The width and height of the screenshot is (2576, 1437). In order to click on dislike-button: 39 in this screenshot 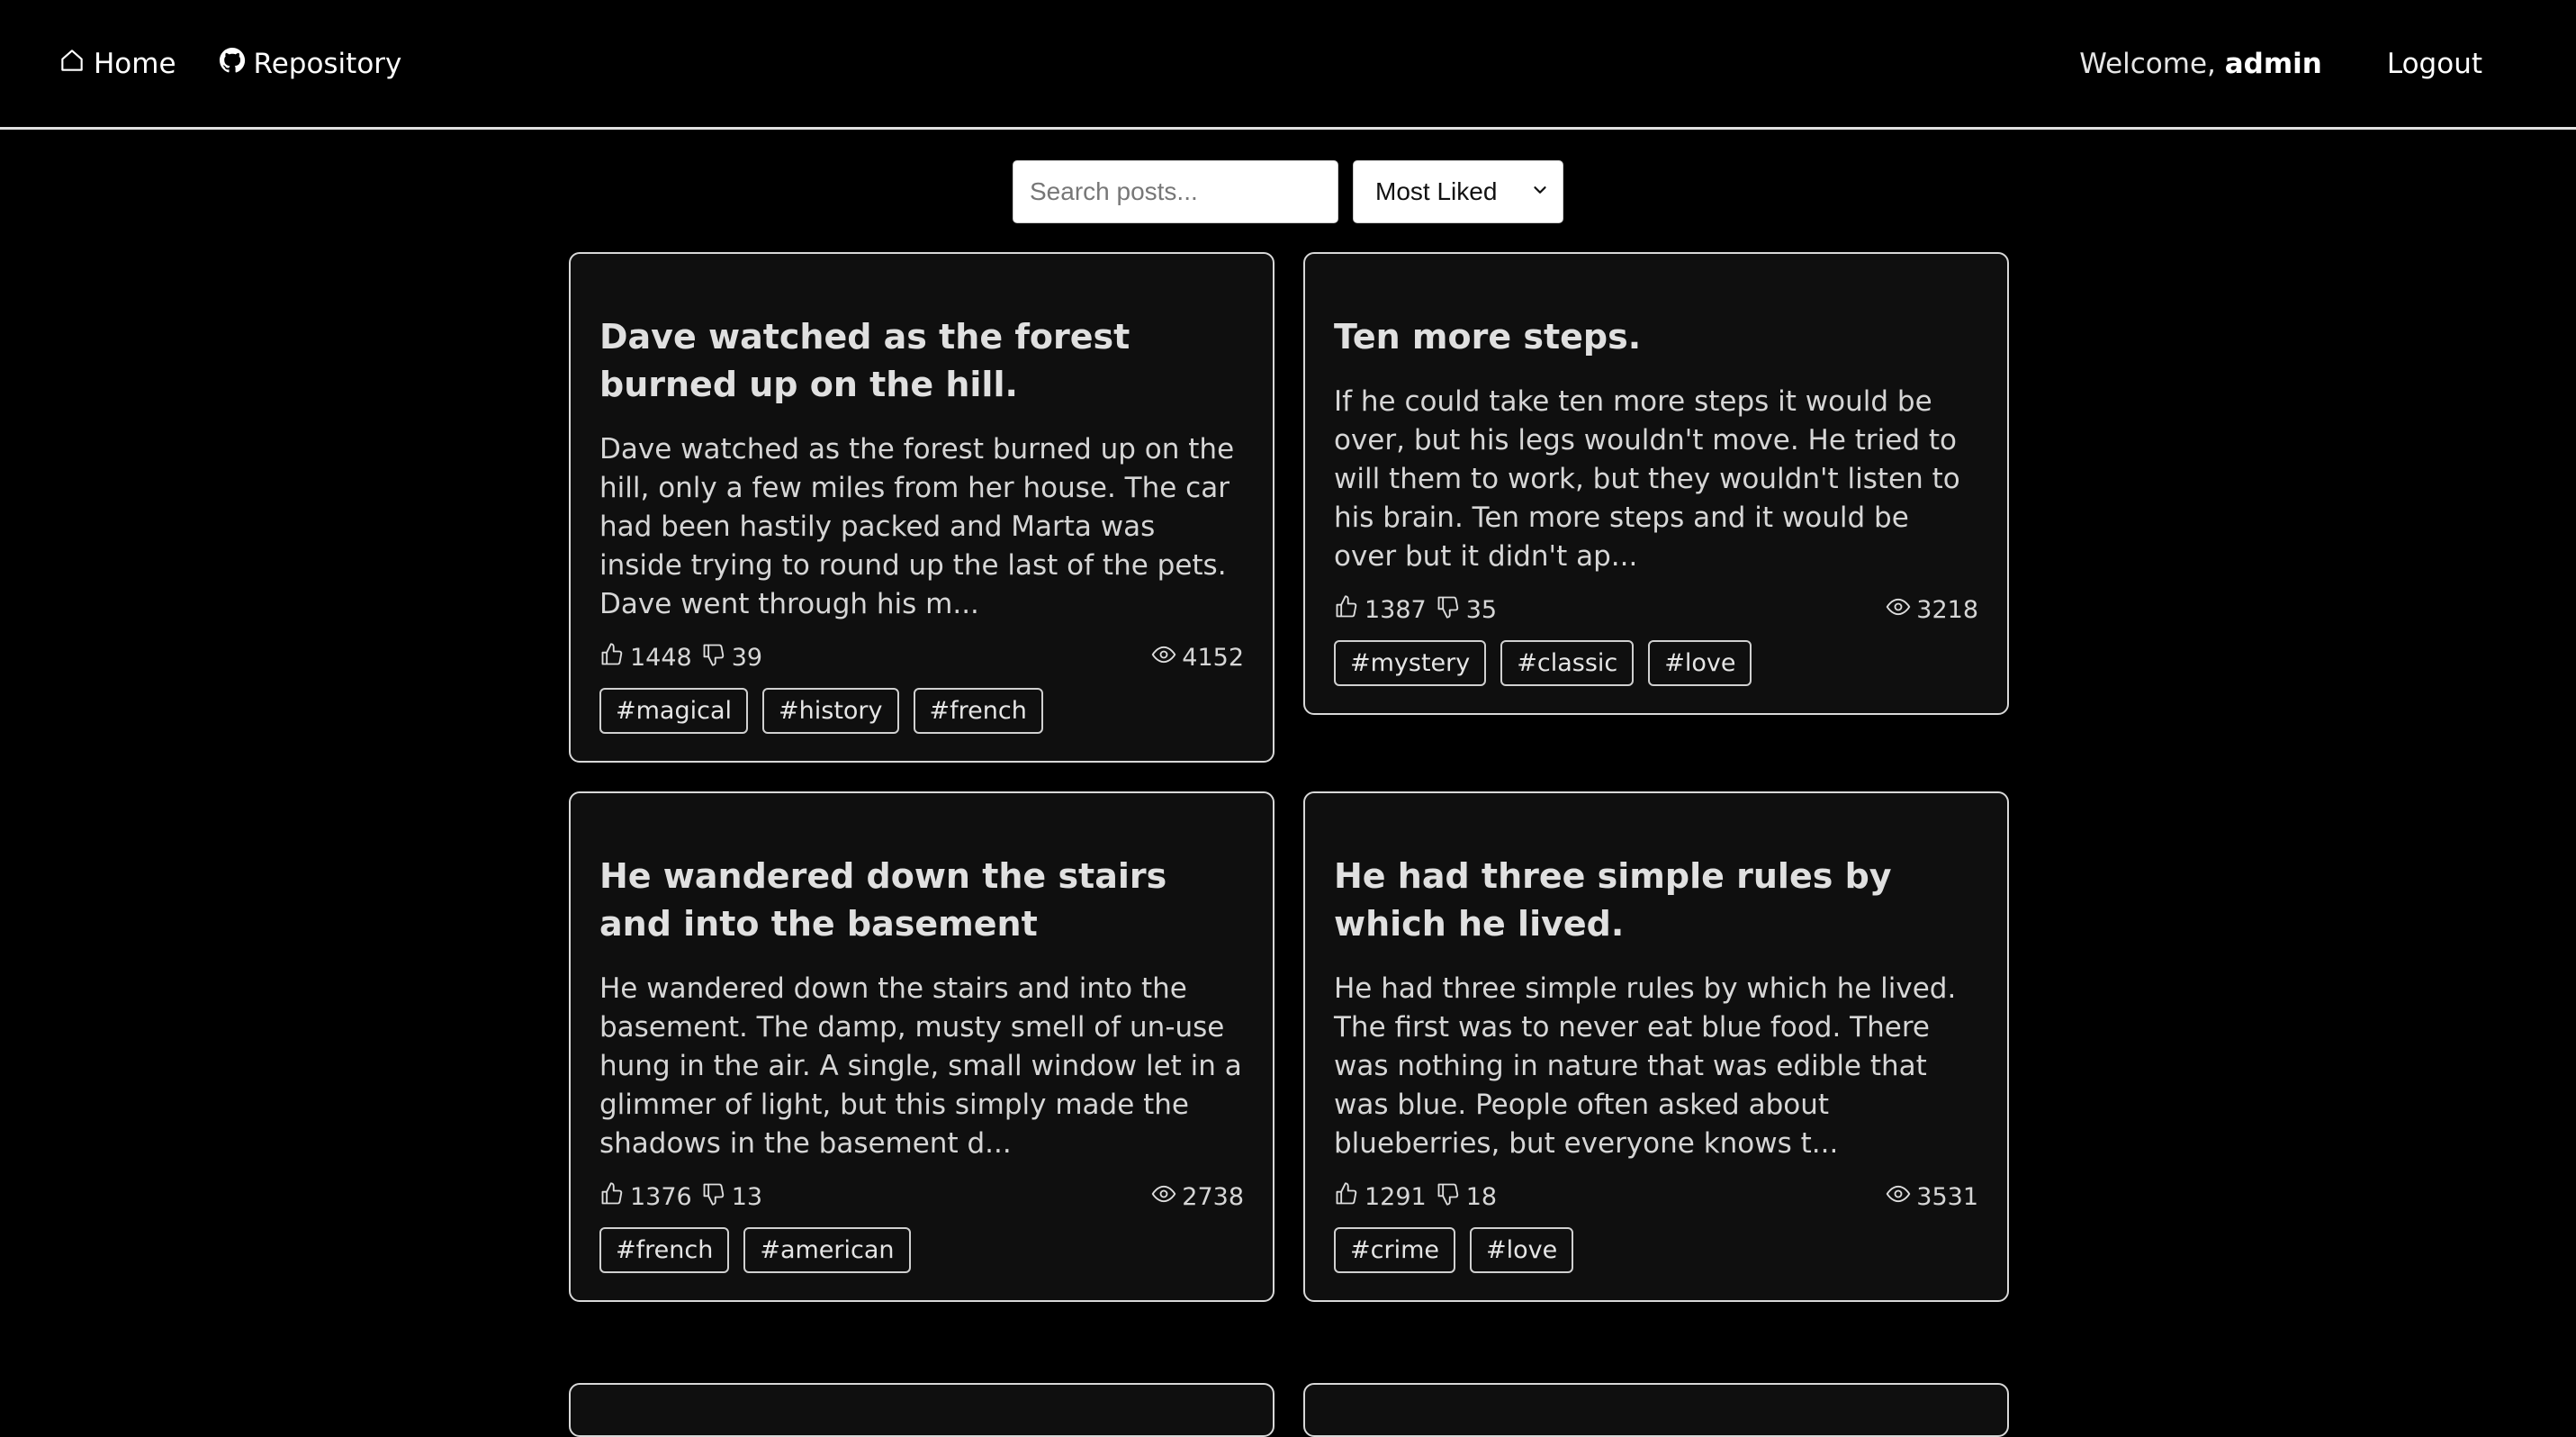, I will do `click(731, 657)`.